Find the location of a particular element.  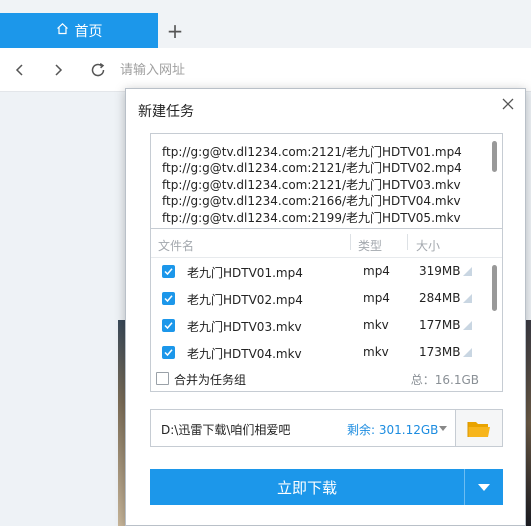

merge-checkbox is located at coordinates (162, 378).